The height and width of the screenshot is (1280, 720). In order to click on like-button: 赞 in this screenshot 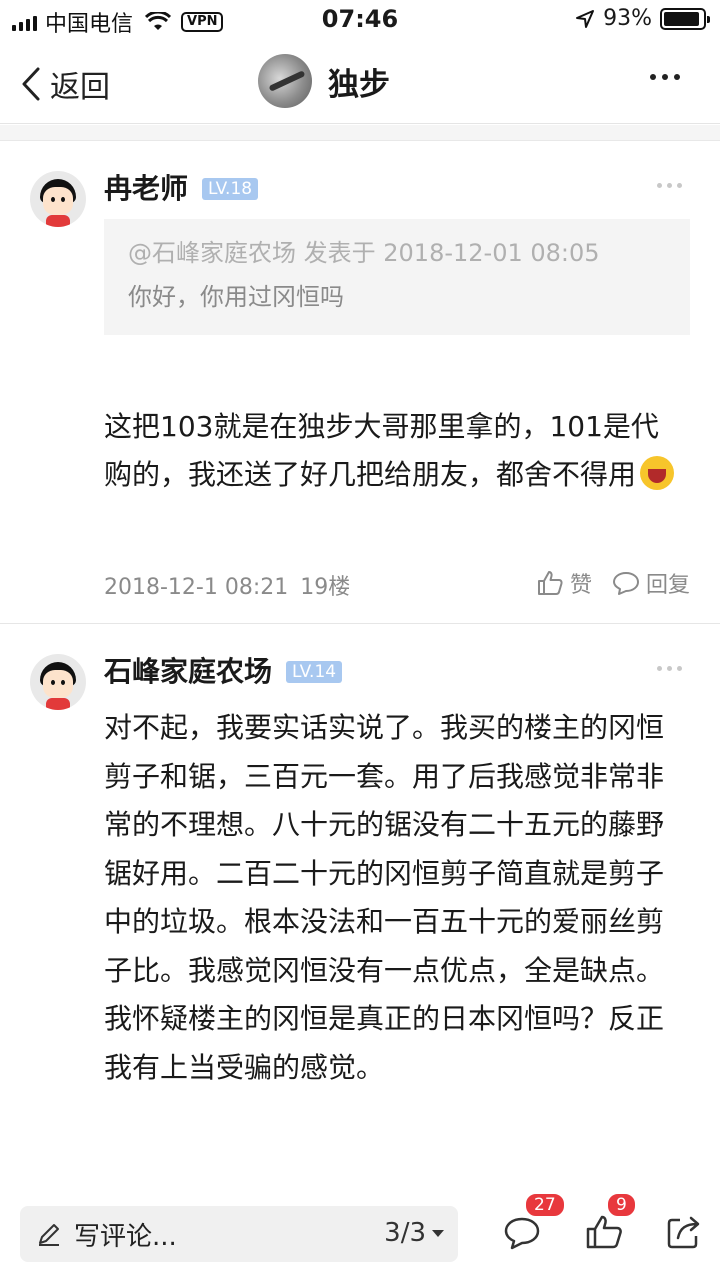, I will do `click(564, 583)`.